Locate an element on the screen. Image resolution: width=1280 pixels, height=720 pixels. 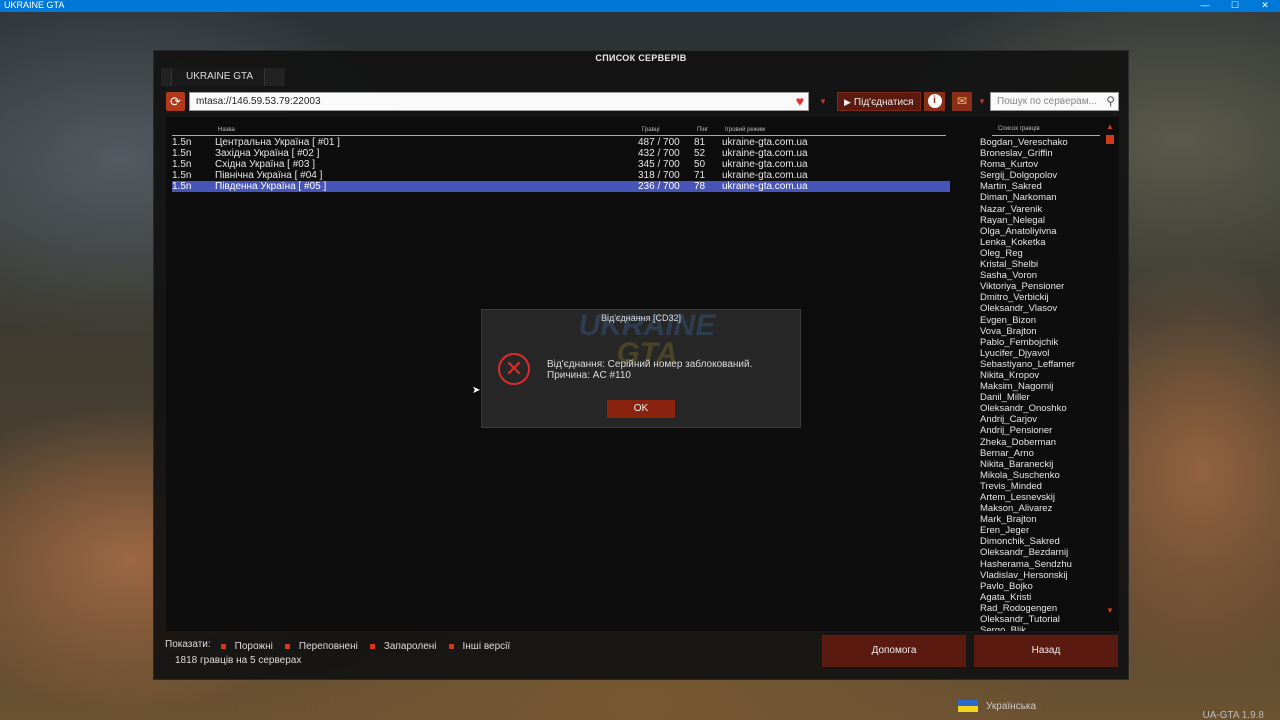
list-item: Dimonchik_Sakred is located at coordinates (1040, 541).